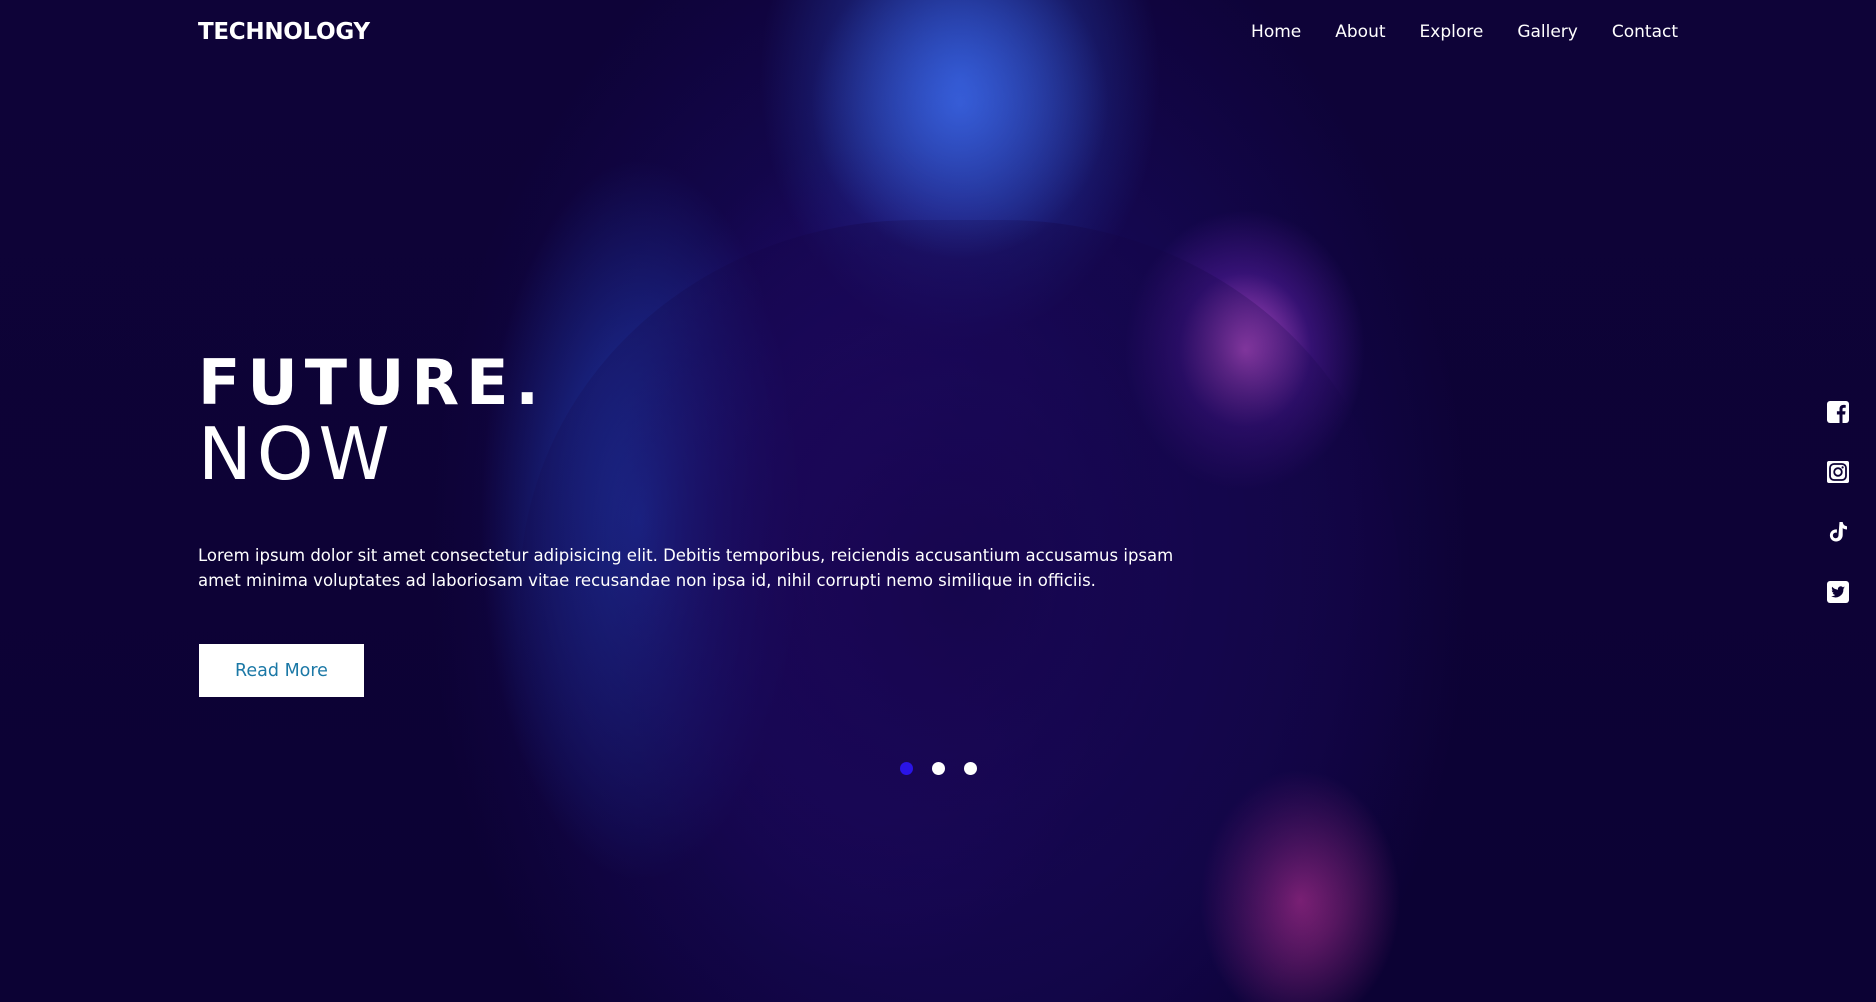 This screenshot has height=1002, width=1876. Describe the element at coordinates (1838, 592) in the screenshot. I see `twitter-icon` at that location.